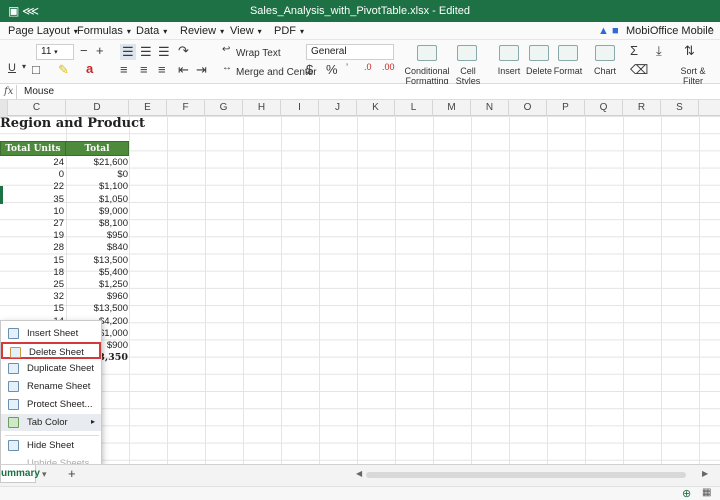 The image size is (720, 500). Describe the element at coordinates (490, 108) in the screenshot. I see `column-header-n: N` at that location.